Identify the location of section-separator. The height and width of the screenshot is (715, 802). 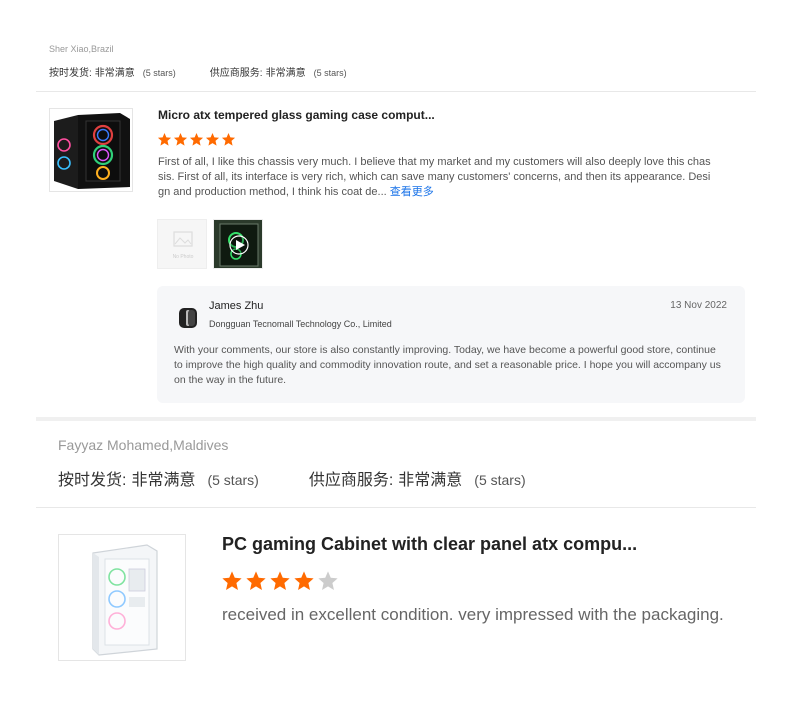
(396, 419).